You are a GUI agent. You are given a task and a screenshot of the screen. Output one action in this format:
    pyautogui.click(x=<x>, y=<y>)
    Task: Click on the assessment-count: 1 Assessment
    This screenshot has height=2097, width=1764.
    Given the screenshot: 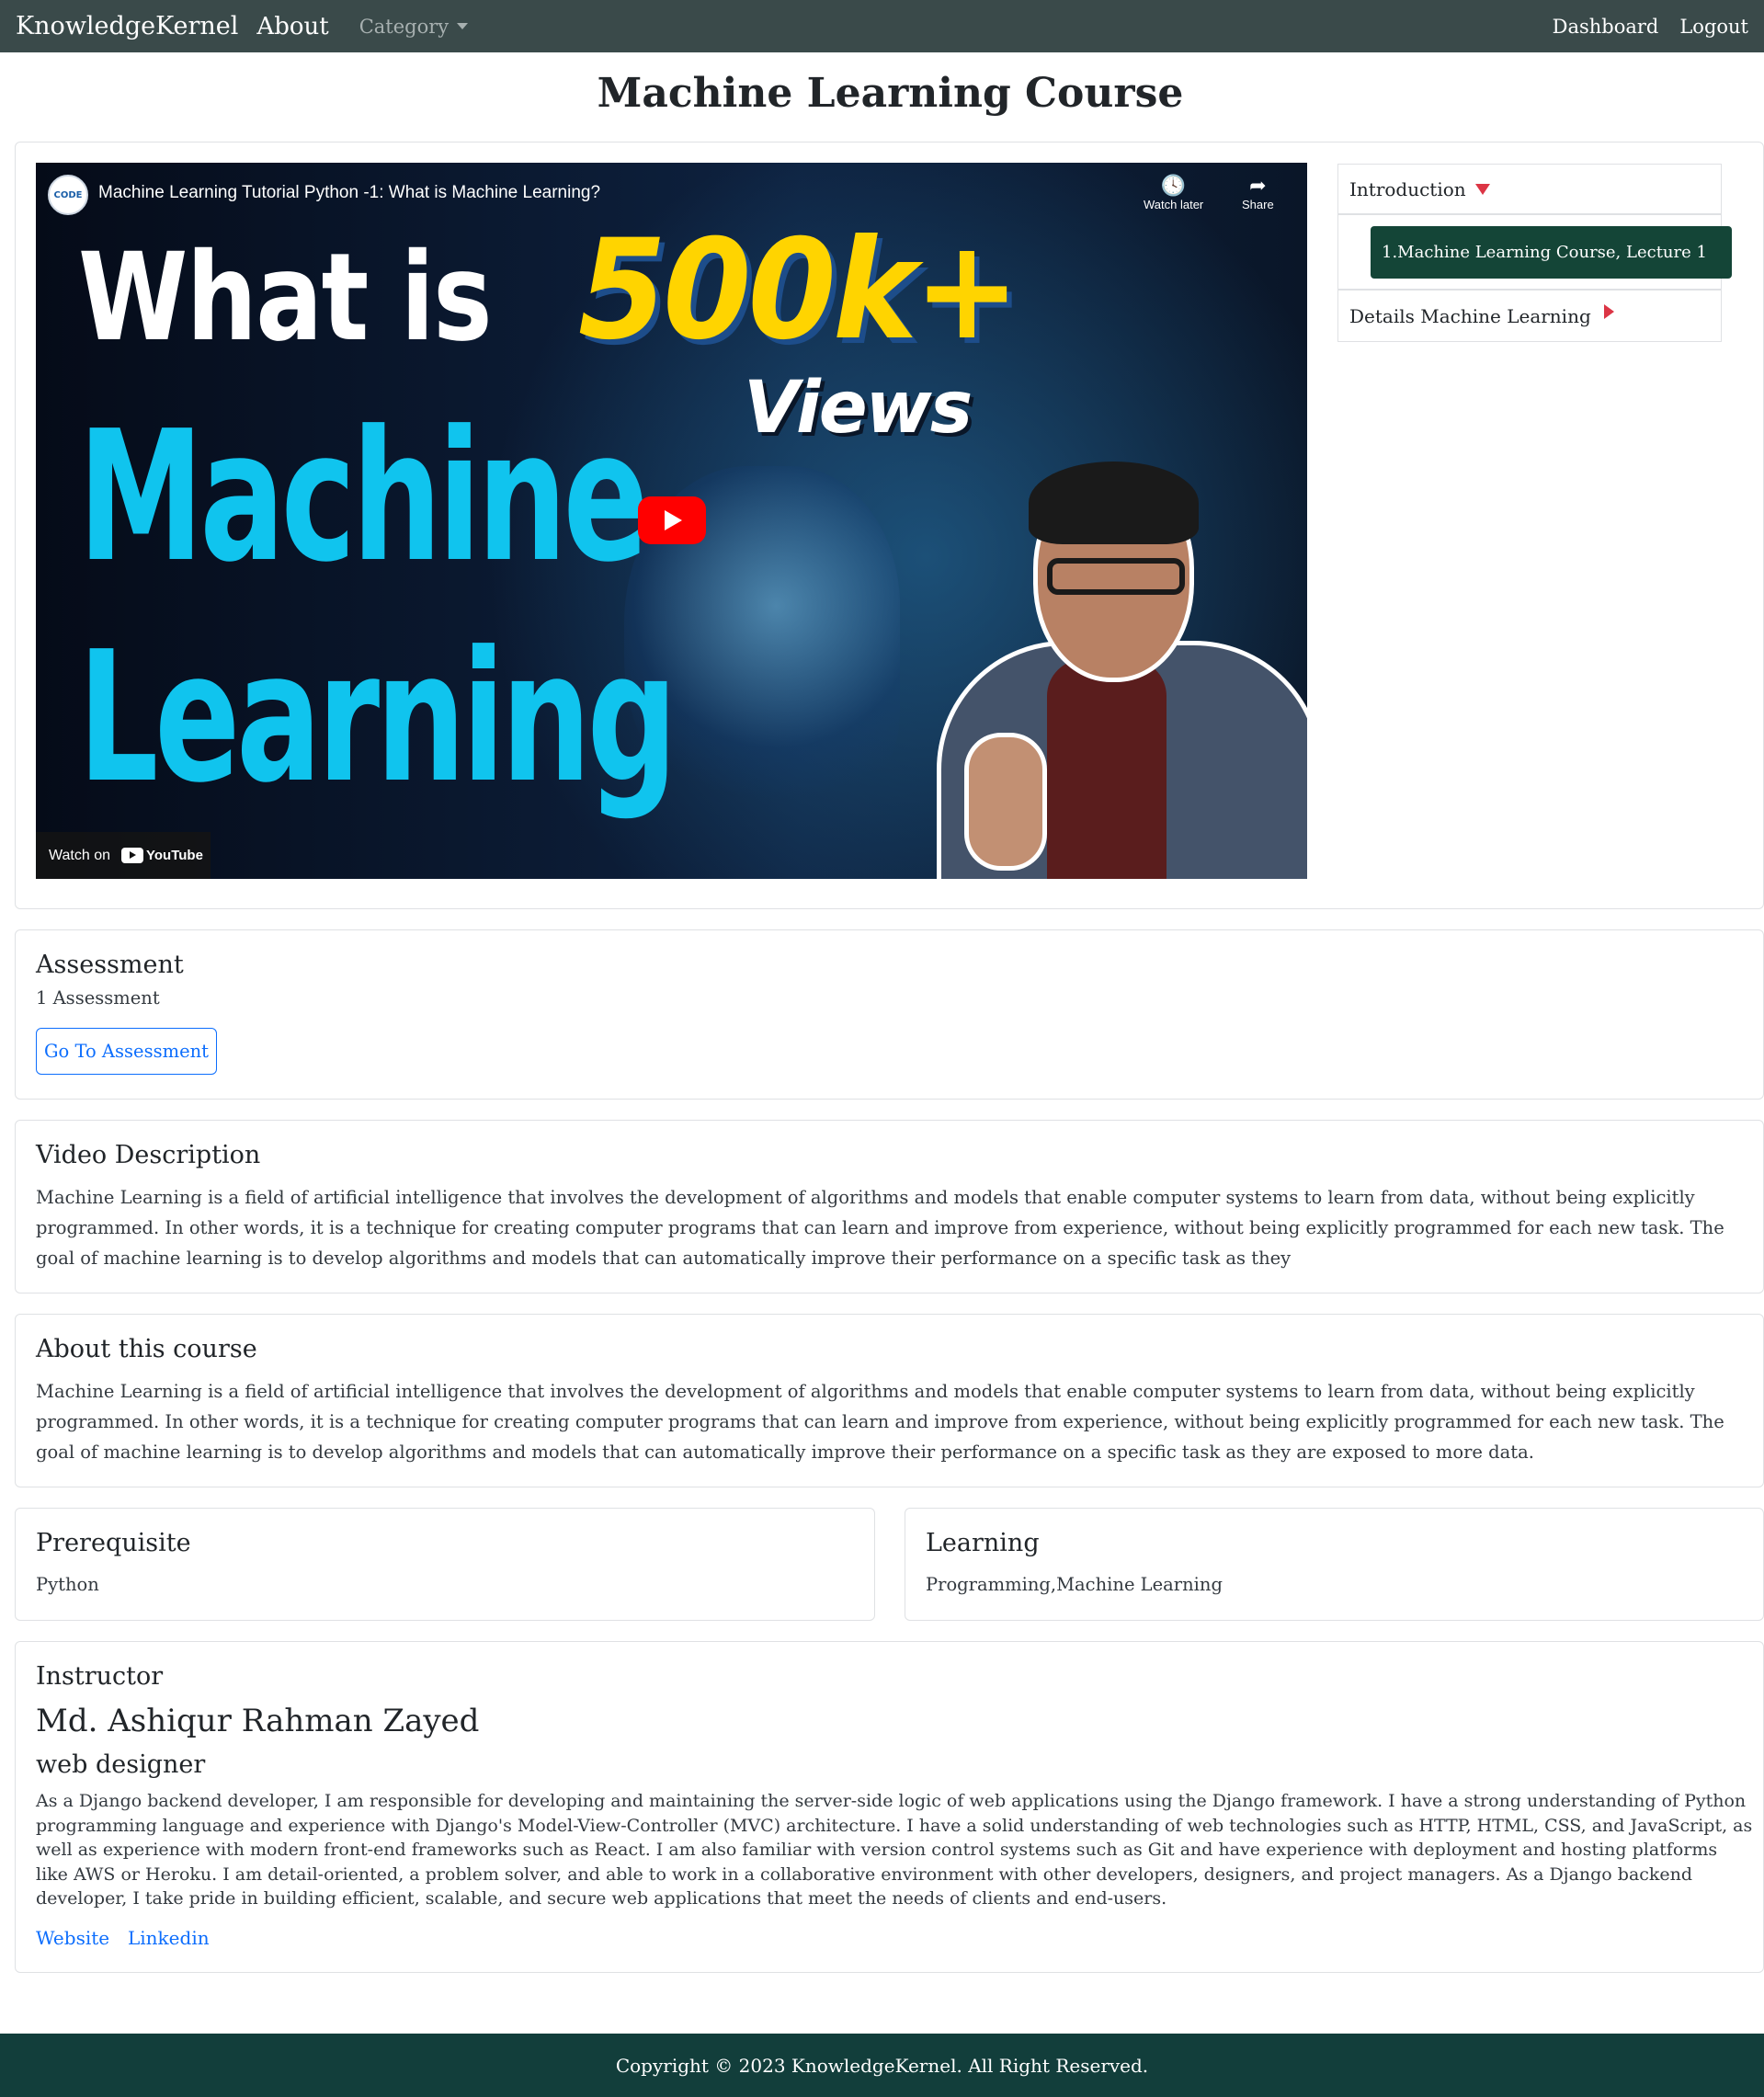 What is the action you would take?
    pyautogui.click(x=98, y=998)
    